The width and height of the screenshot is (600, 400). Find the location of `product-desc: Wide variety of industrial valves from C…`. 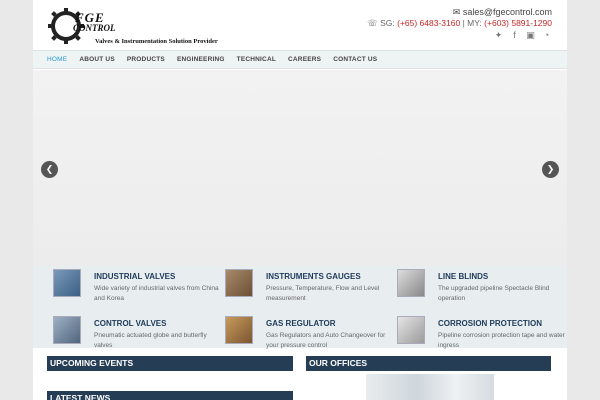

product-desc: Wide variety of industrial valves from C… is located at coordinates (156, 293).